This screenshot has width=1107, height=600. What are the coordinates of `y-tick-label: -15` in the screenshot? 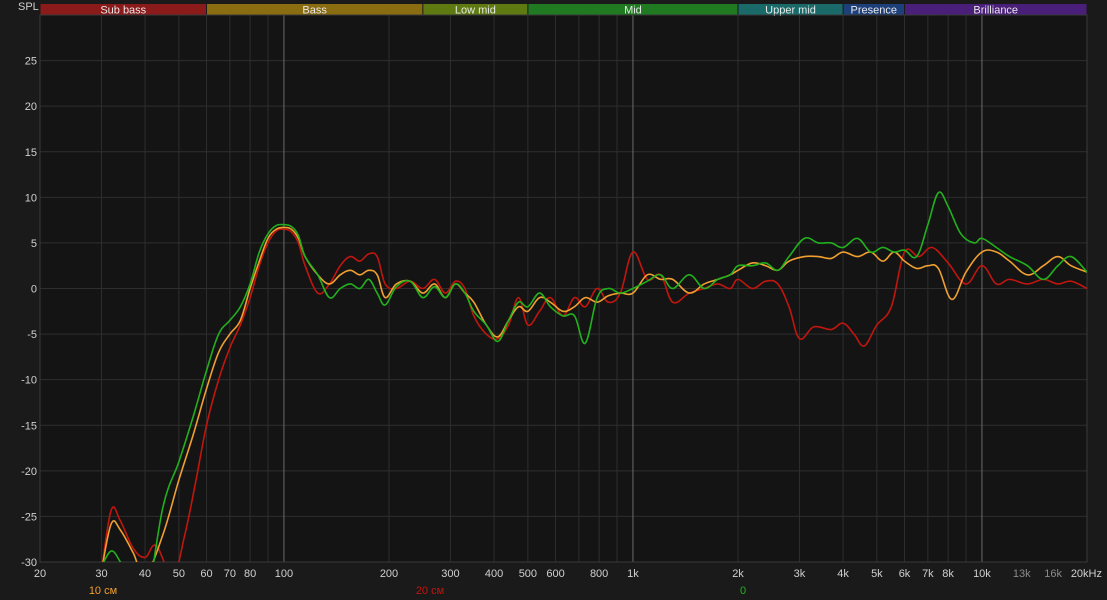 It's located at (29, 426).